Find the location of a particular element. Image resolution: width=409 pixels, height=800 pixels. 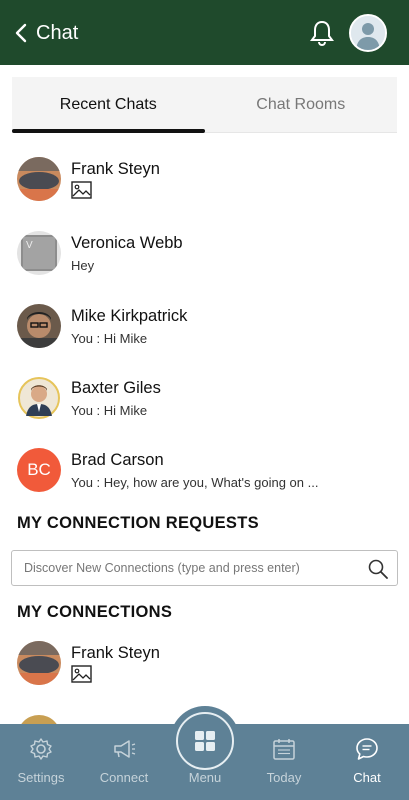

nav-label: Chat is located at coordinates (367, 777).